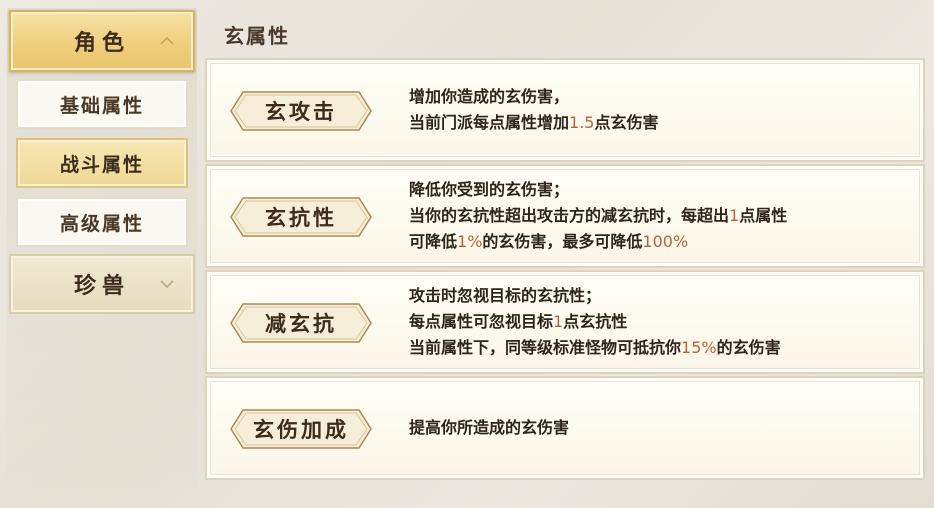 This screenshot has height=508, width=934. I want to click on sidebar-item-label: 基础属性, so click(101, 105).